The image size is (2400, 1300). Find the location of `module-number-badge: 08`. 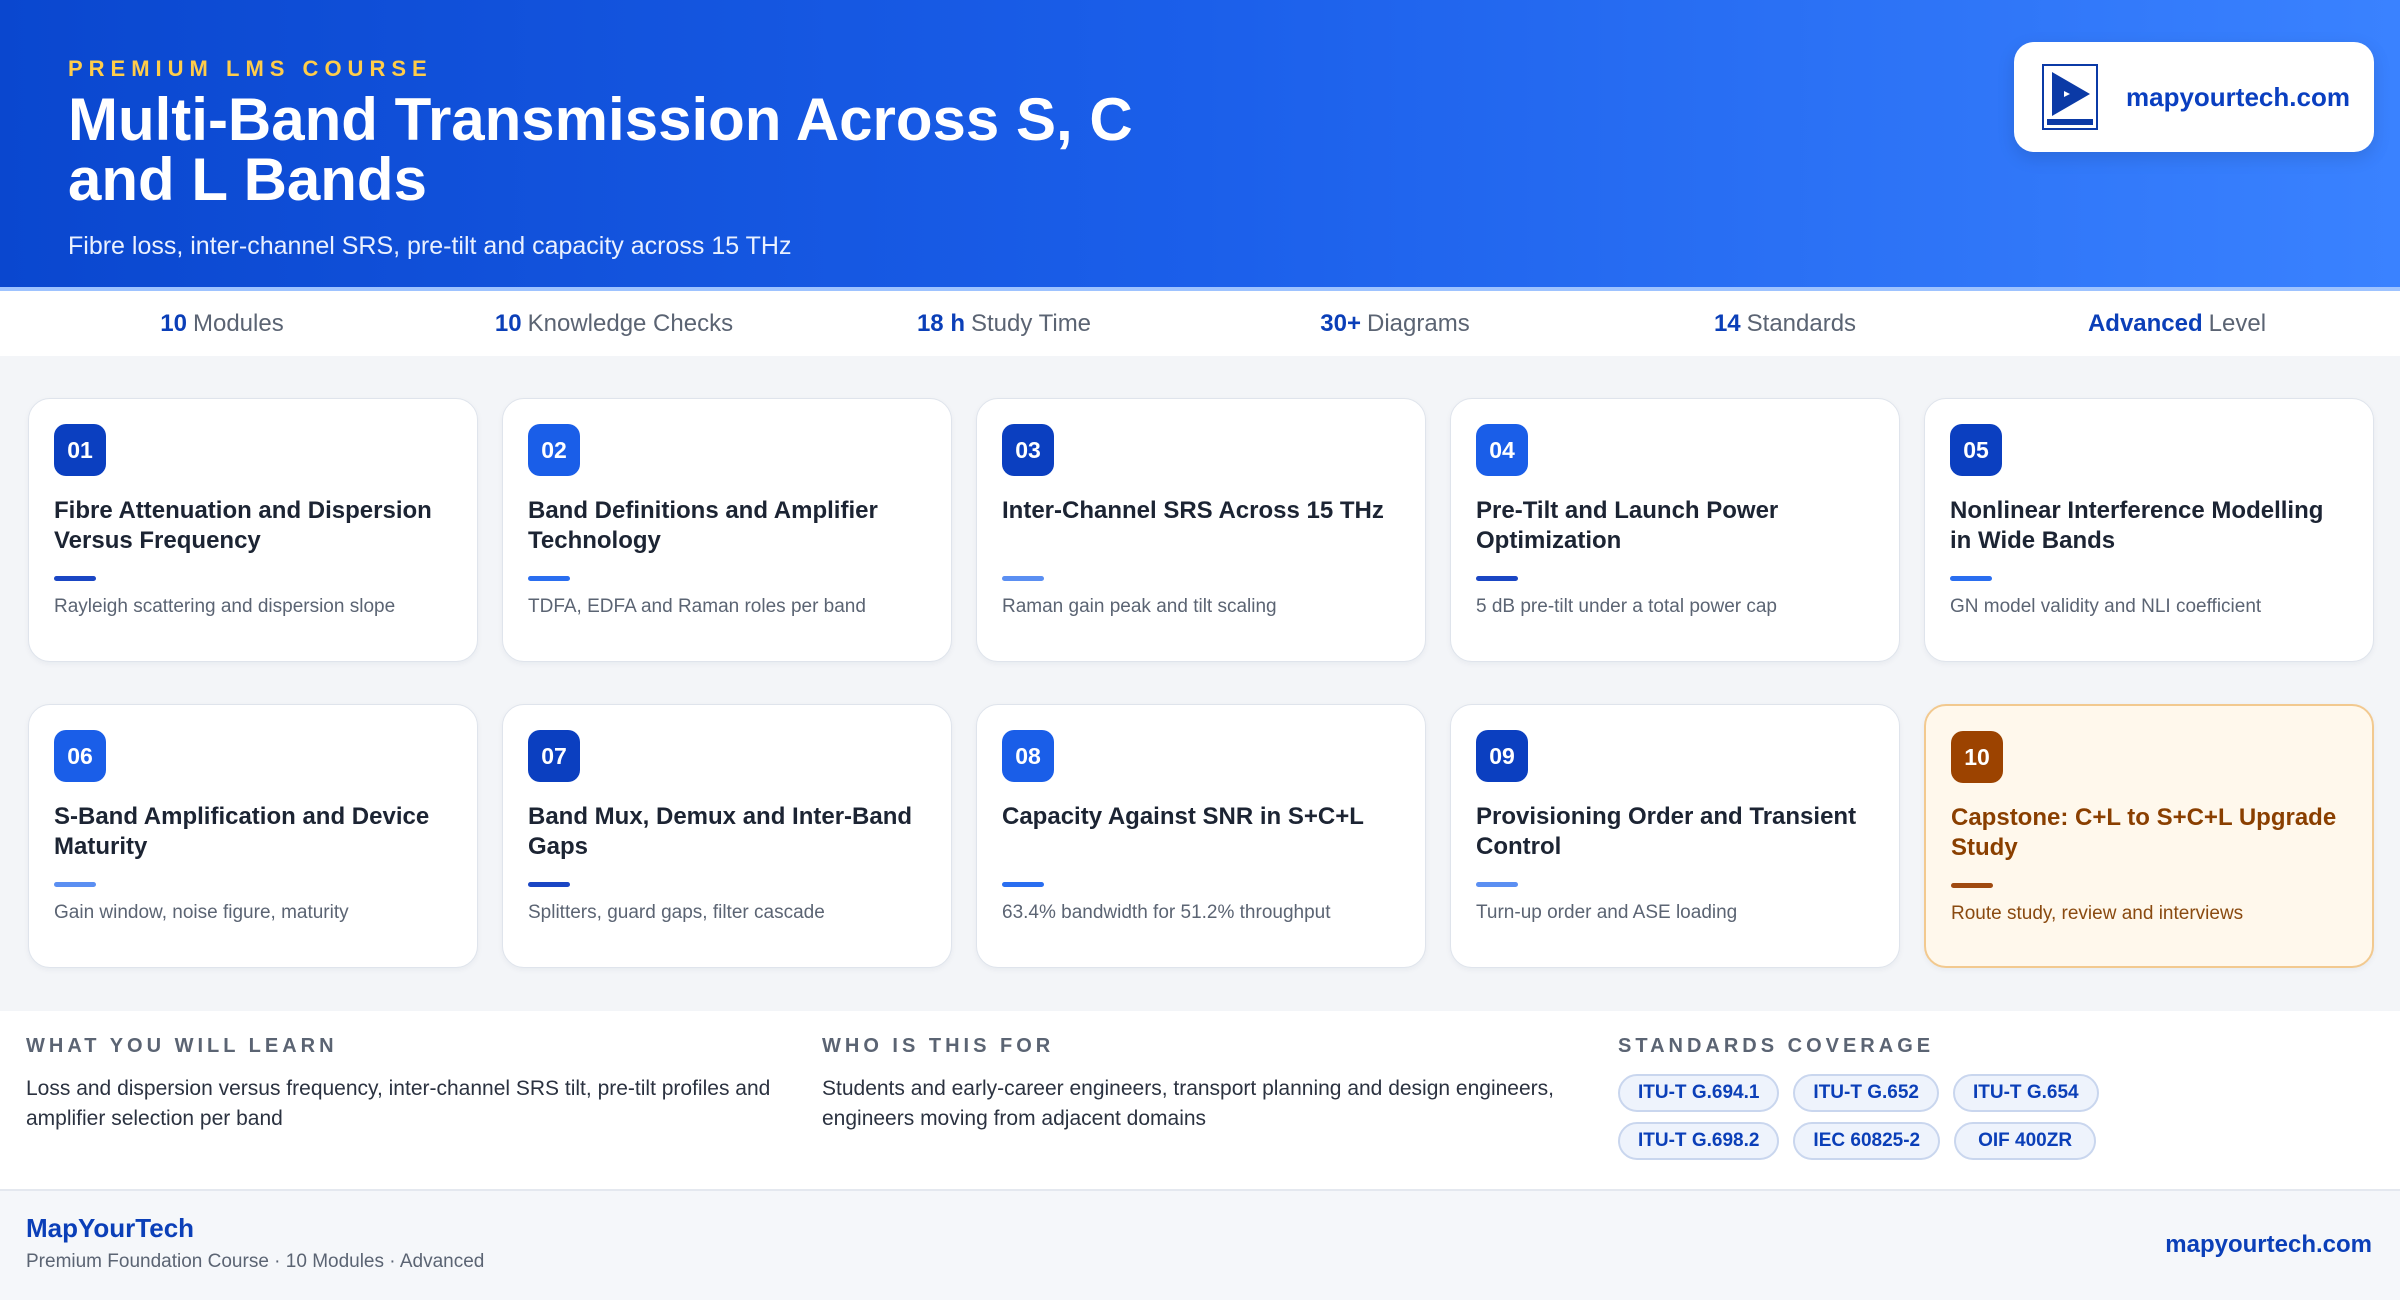

module-number-badge: 08 is located at coordinates (1028, 756).